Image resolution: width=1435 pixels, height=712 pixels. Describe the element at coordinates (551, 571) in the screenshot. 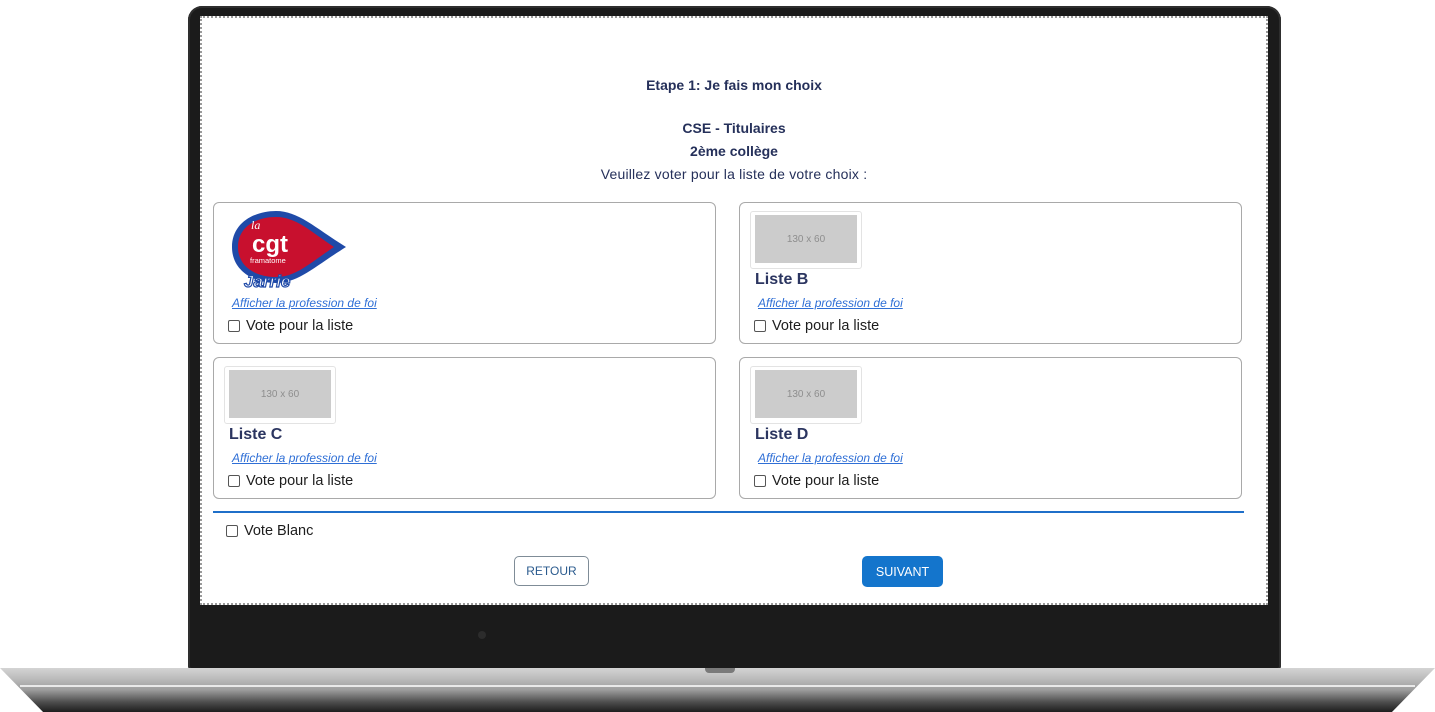

I see `back-button: RETOUR` at that location.